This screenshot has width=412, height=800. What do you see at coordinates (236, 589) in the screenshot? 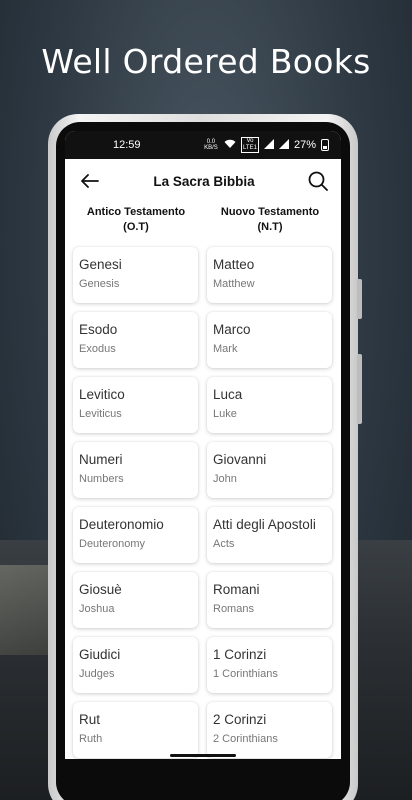
I see `book-name: Romani` at bounding box center [236, 589].